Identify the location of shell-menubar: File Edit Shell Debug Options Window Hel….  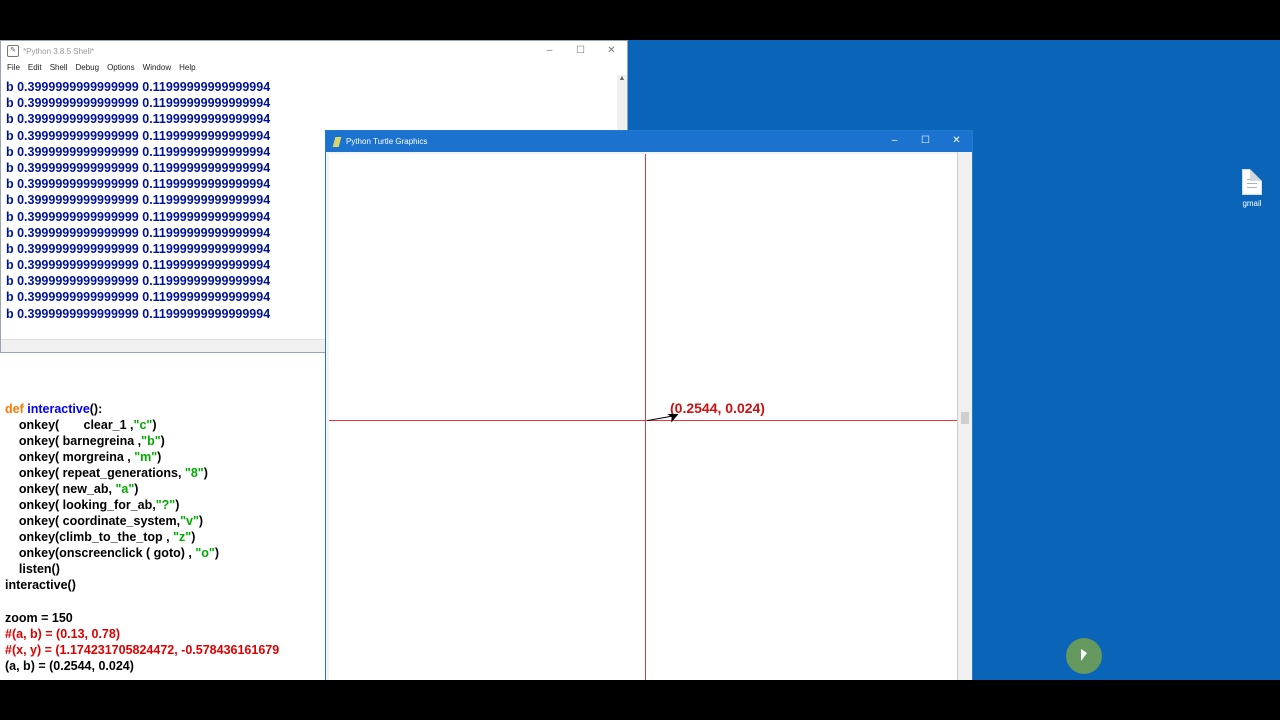
(314, 68).